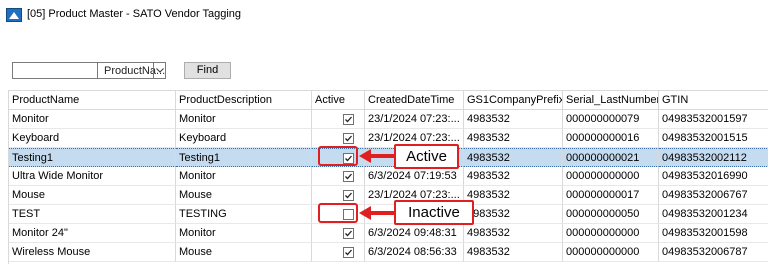 The image size is (768, 273). Describe the element at coordinates (92, 233) in the screenshot. I see `table-cell-name: Monitor 24"` at that location.